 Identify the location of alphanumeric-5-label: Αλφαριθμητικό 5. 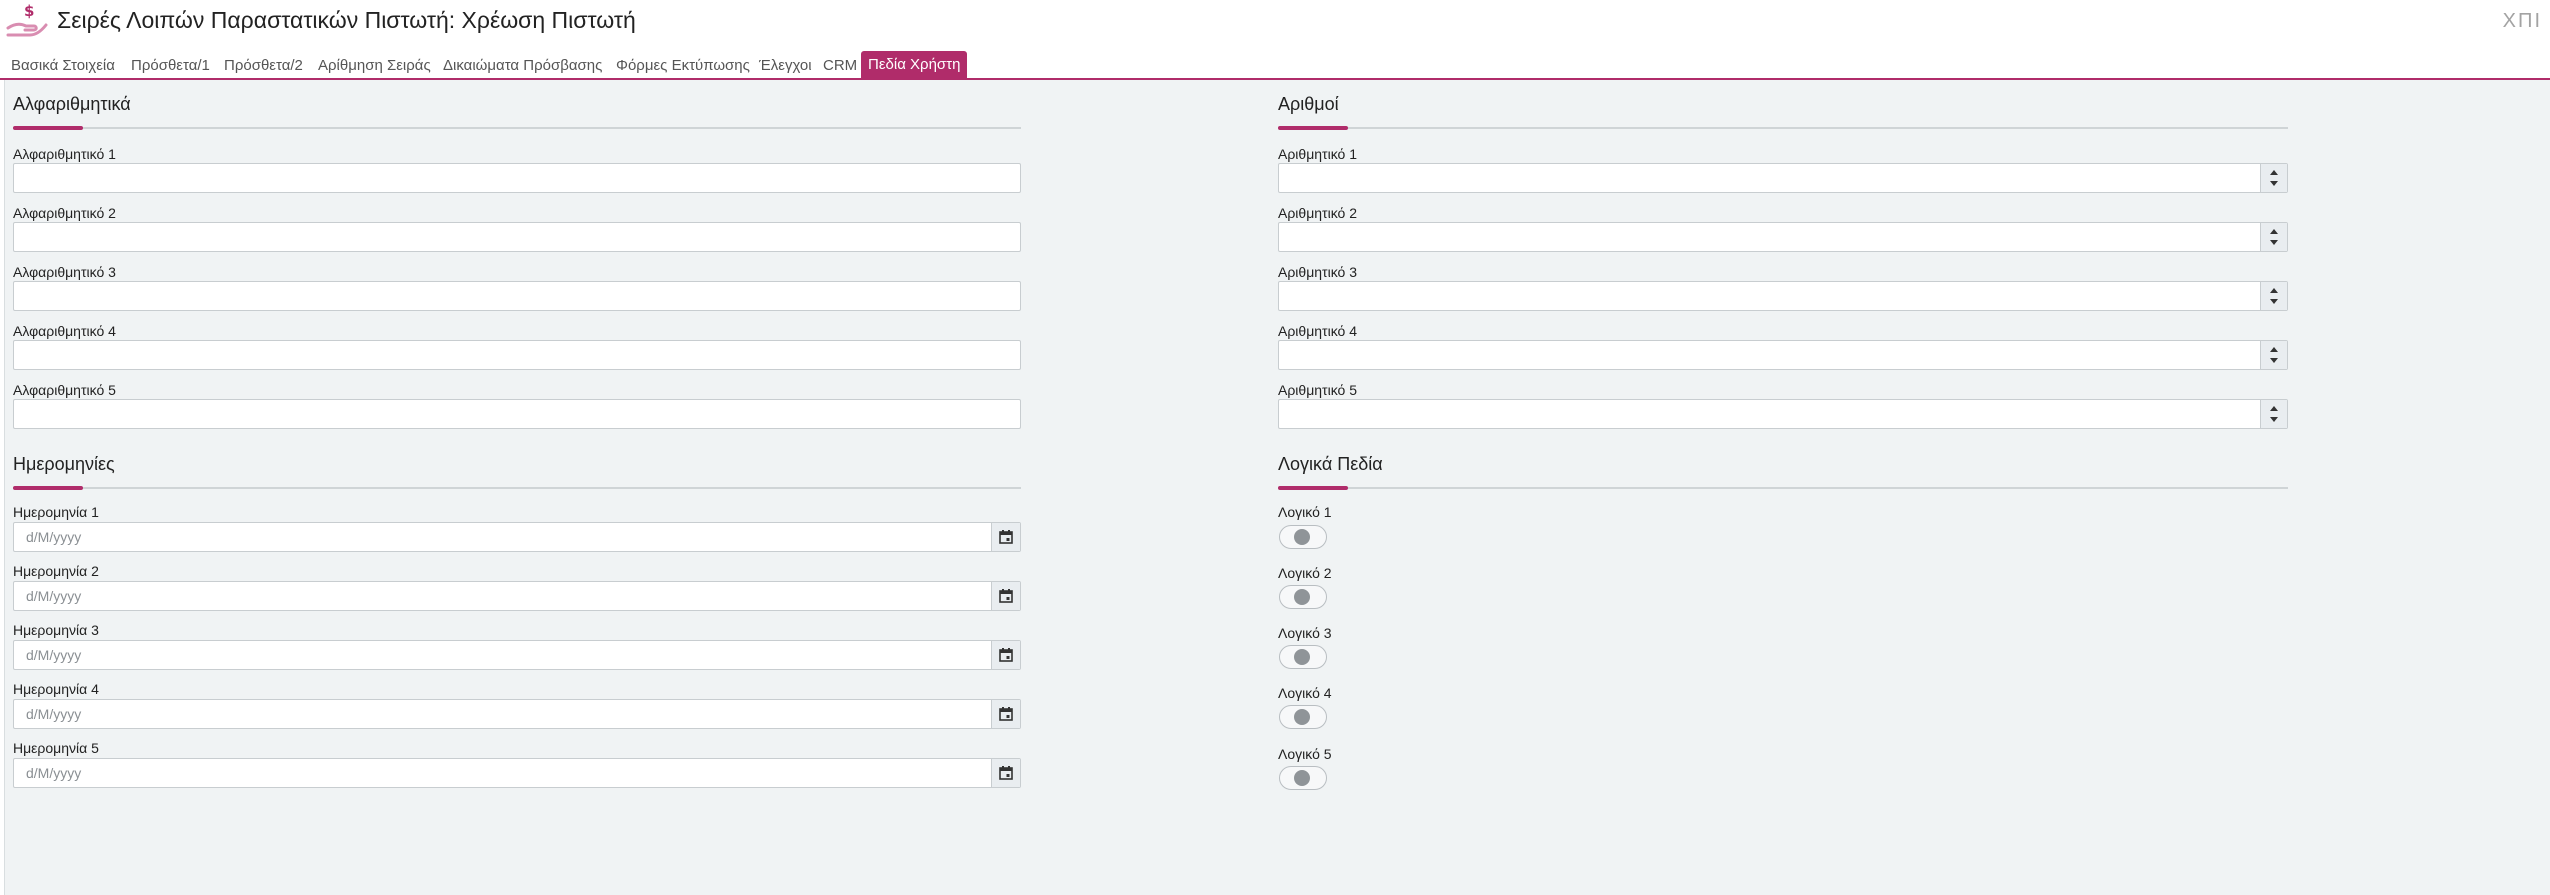
(64, 390).